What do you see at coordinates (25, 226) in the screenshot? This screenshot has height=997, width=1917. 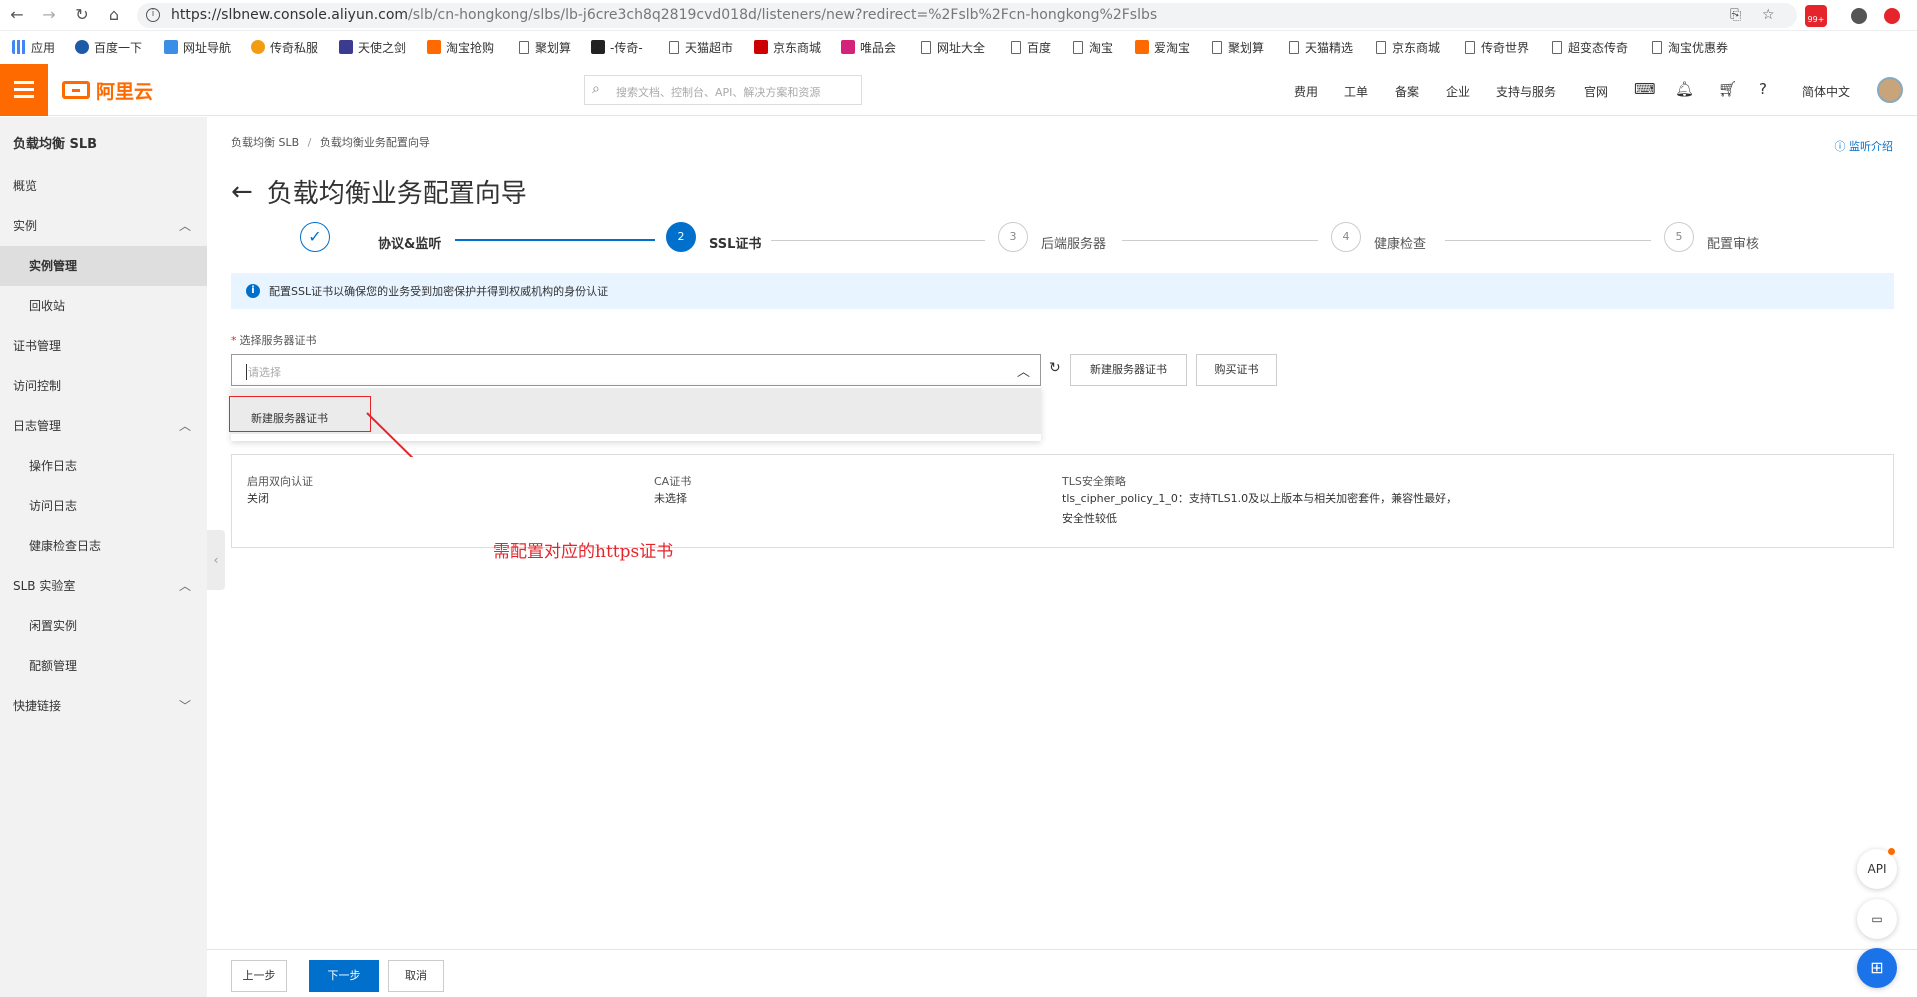 I see `sidebar-item-label: 实例` at bounding box center [25, 226].